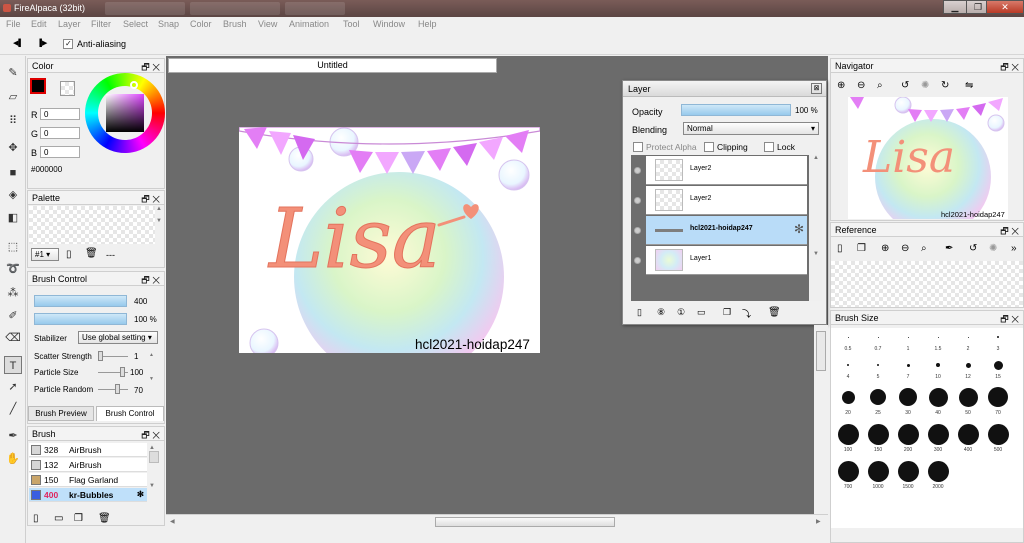 This screenshot has width=1024, height=543. I want to click on menu-select: Select, so click(135, 24).